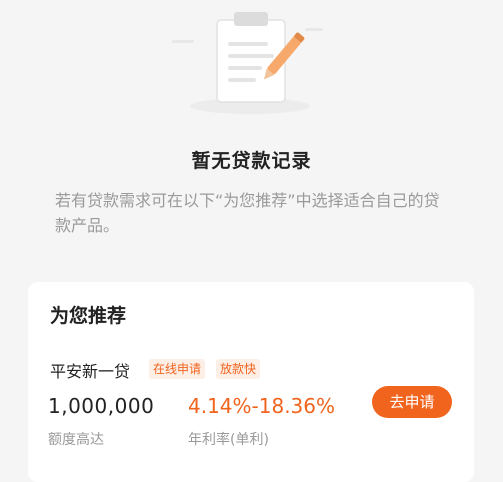 This screenshot has width=503, height=482. What do you see at coordinates (177, 369) in the screenshot?
I see `product-tag: 在线申请` at bounding box center [177, 369].